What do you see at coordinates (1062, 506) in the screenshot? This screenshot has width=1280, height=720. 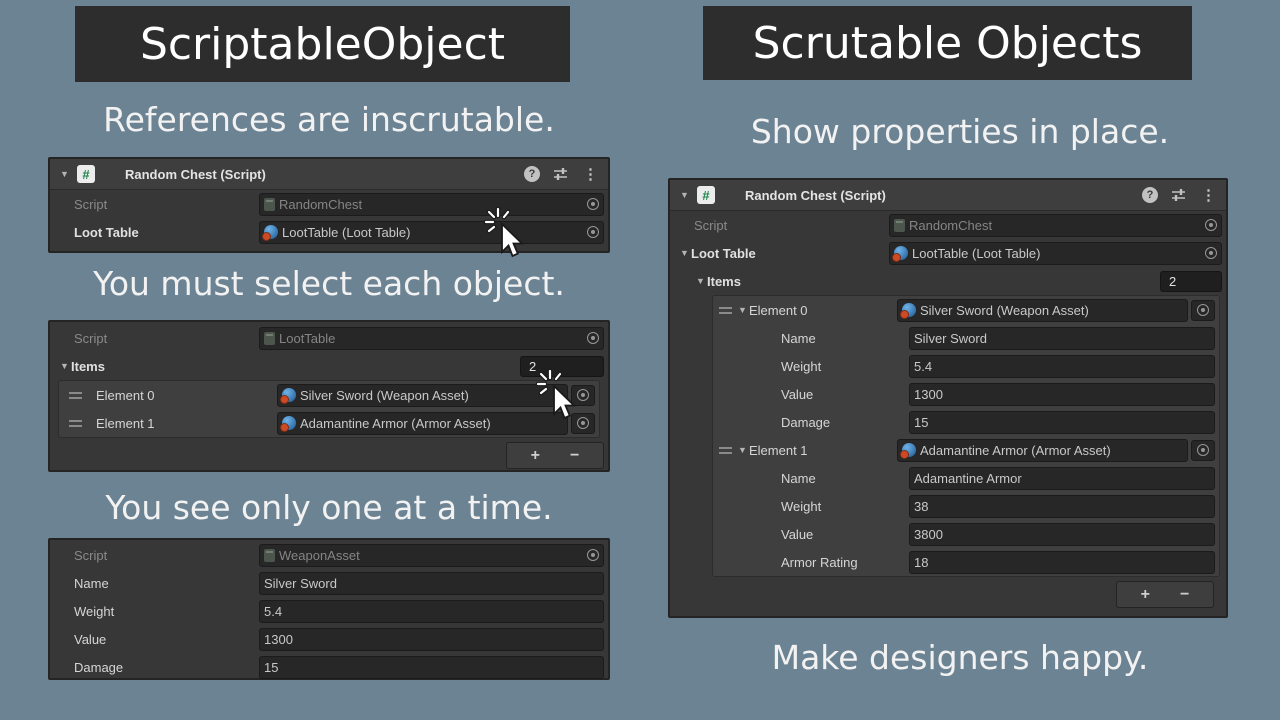 I see `weight-input: 38` at bounding box center [1062, 506].